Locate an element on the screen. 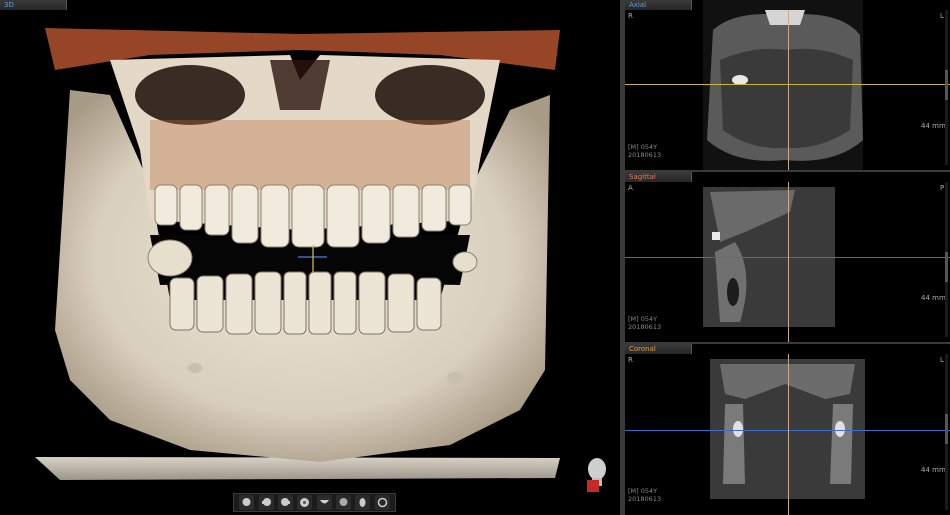 This screenshot has height=515, width=950. sagittal-orientation-right: P is located at coordinates (942, 188).